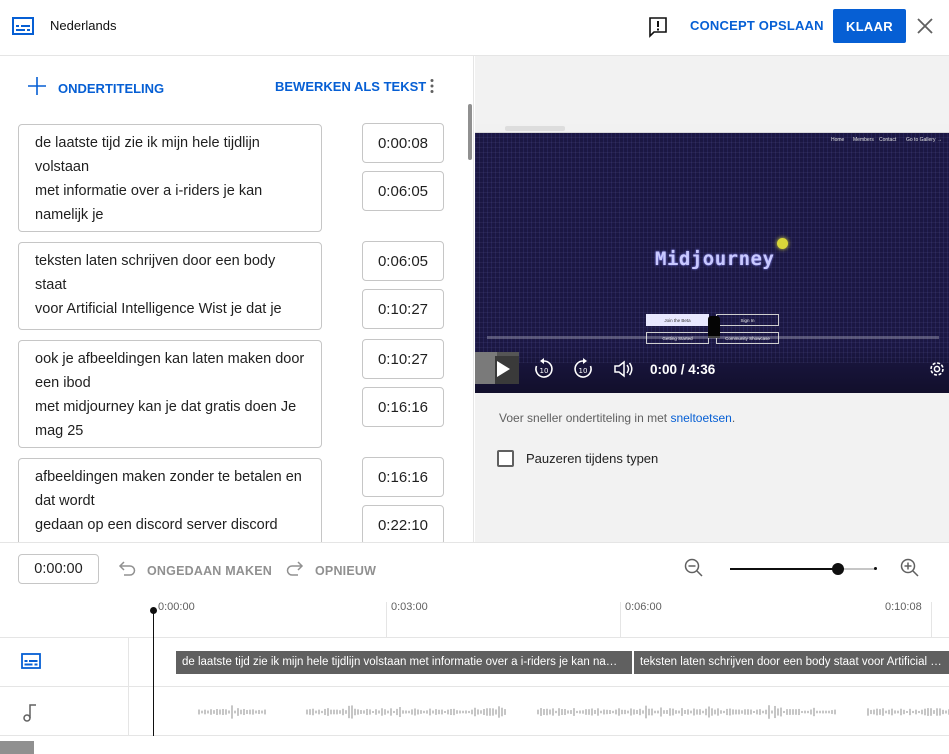 Image resolution: width=949 pixels, height=754 pixels. What do you see at coordinates (474, 616) in the screenshot?
I see `timeline-ruler: 0:00:00 0:03:00 0:06:00 0:10:08` at bounding box center [474, 616].